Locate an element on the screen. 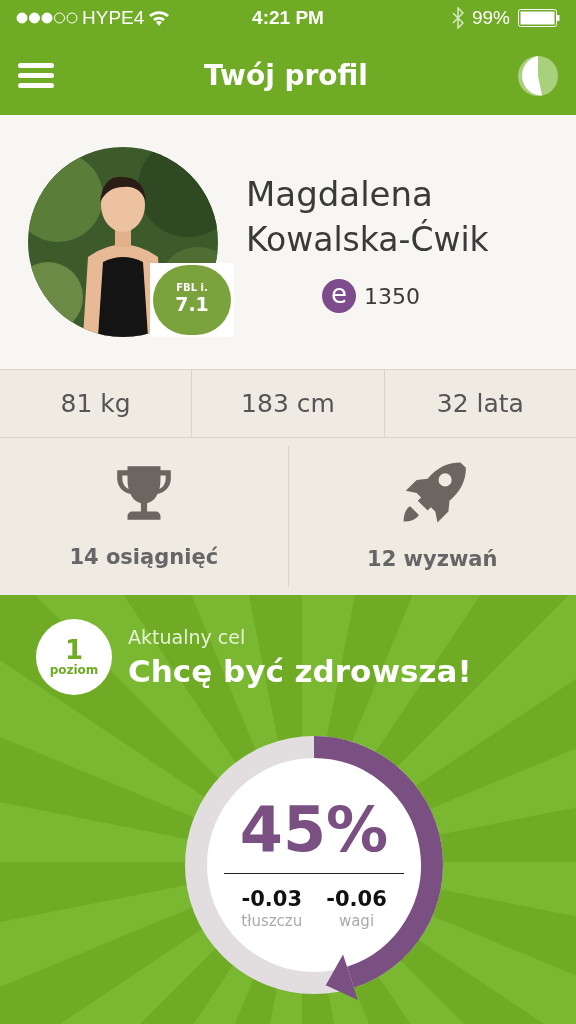  battery-icon is located at coordinates (539, 18).